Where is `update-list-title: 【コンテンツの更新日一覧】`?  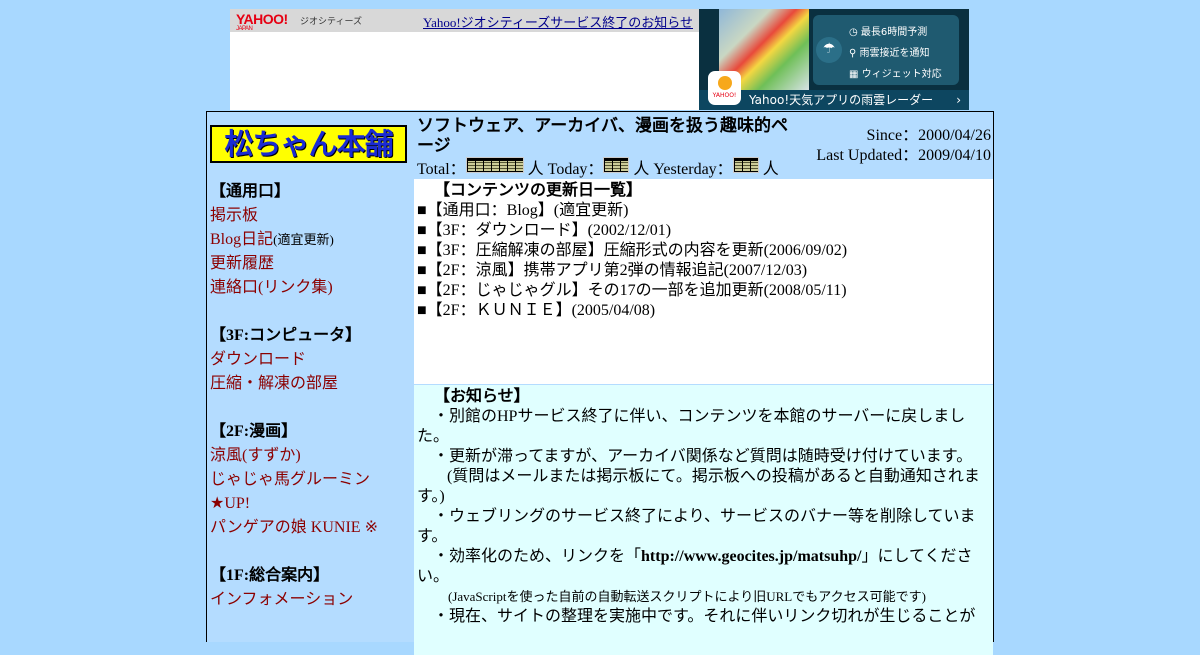 update-list-title: 【コンテンツの更新日一覧】 is located at coordinates (538, 190).